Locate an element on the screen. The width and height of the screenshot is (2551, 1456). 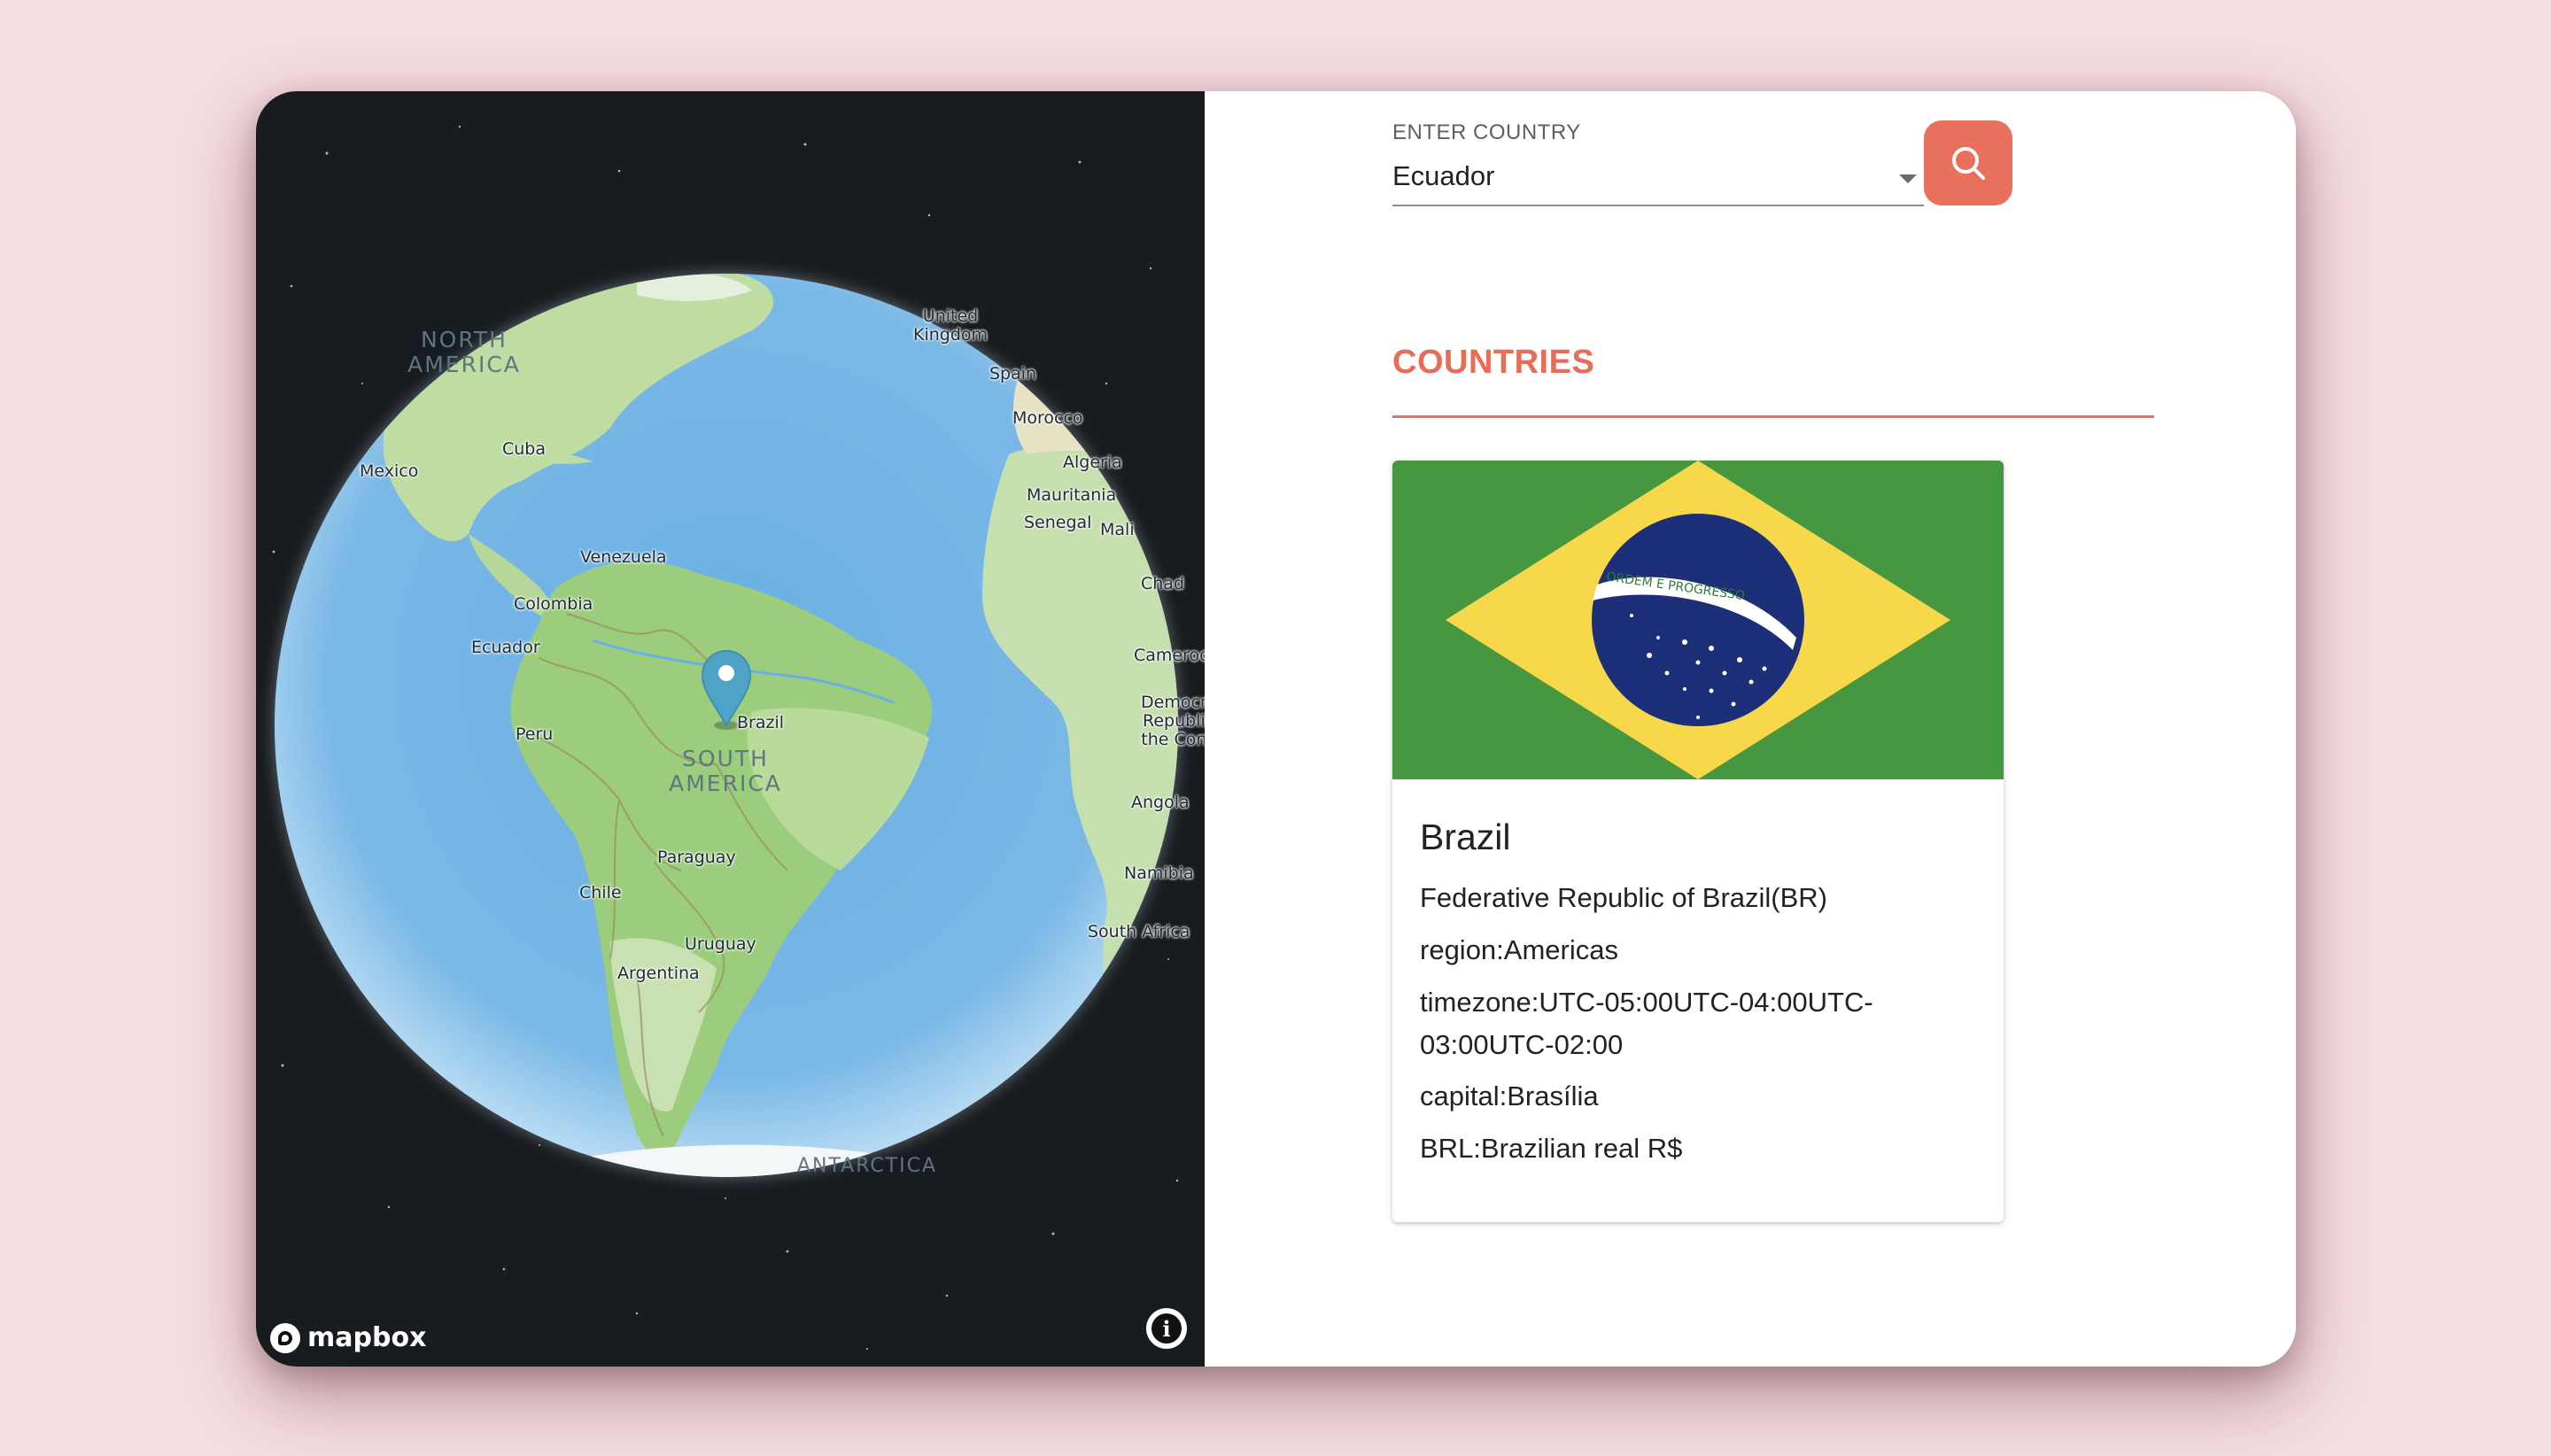
map-label-cuba: Cuba is located at coordinates (525, 449).